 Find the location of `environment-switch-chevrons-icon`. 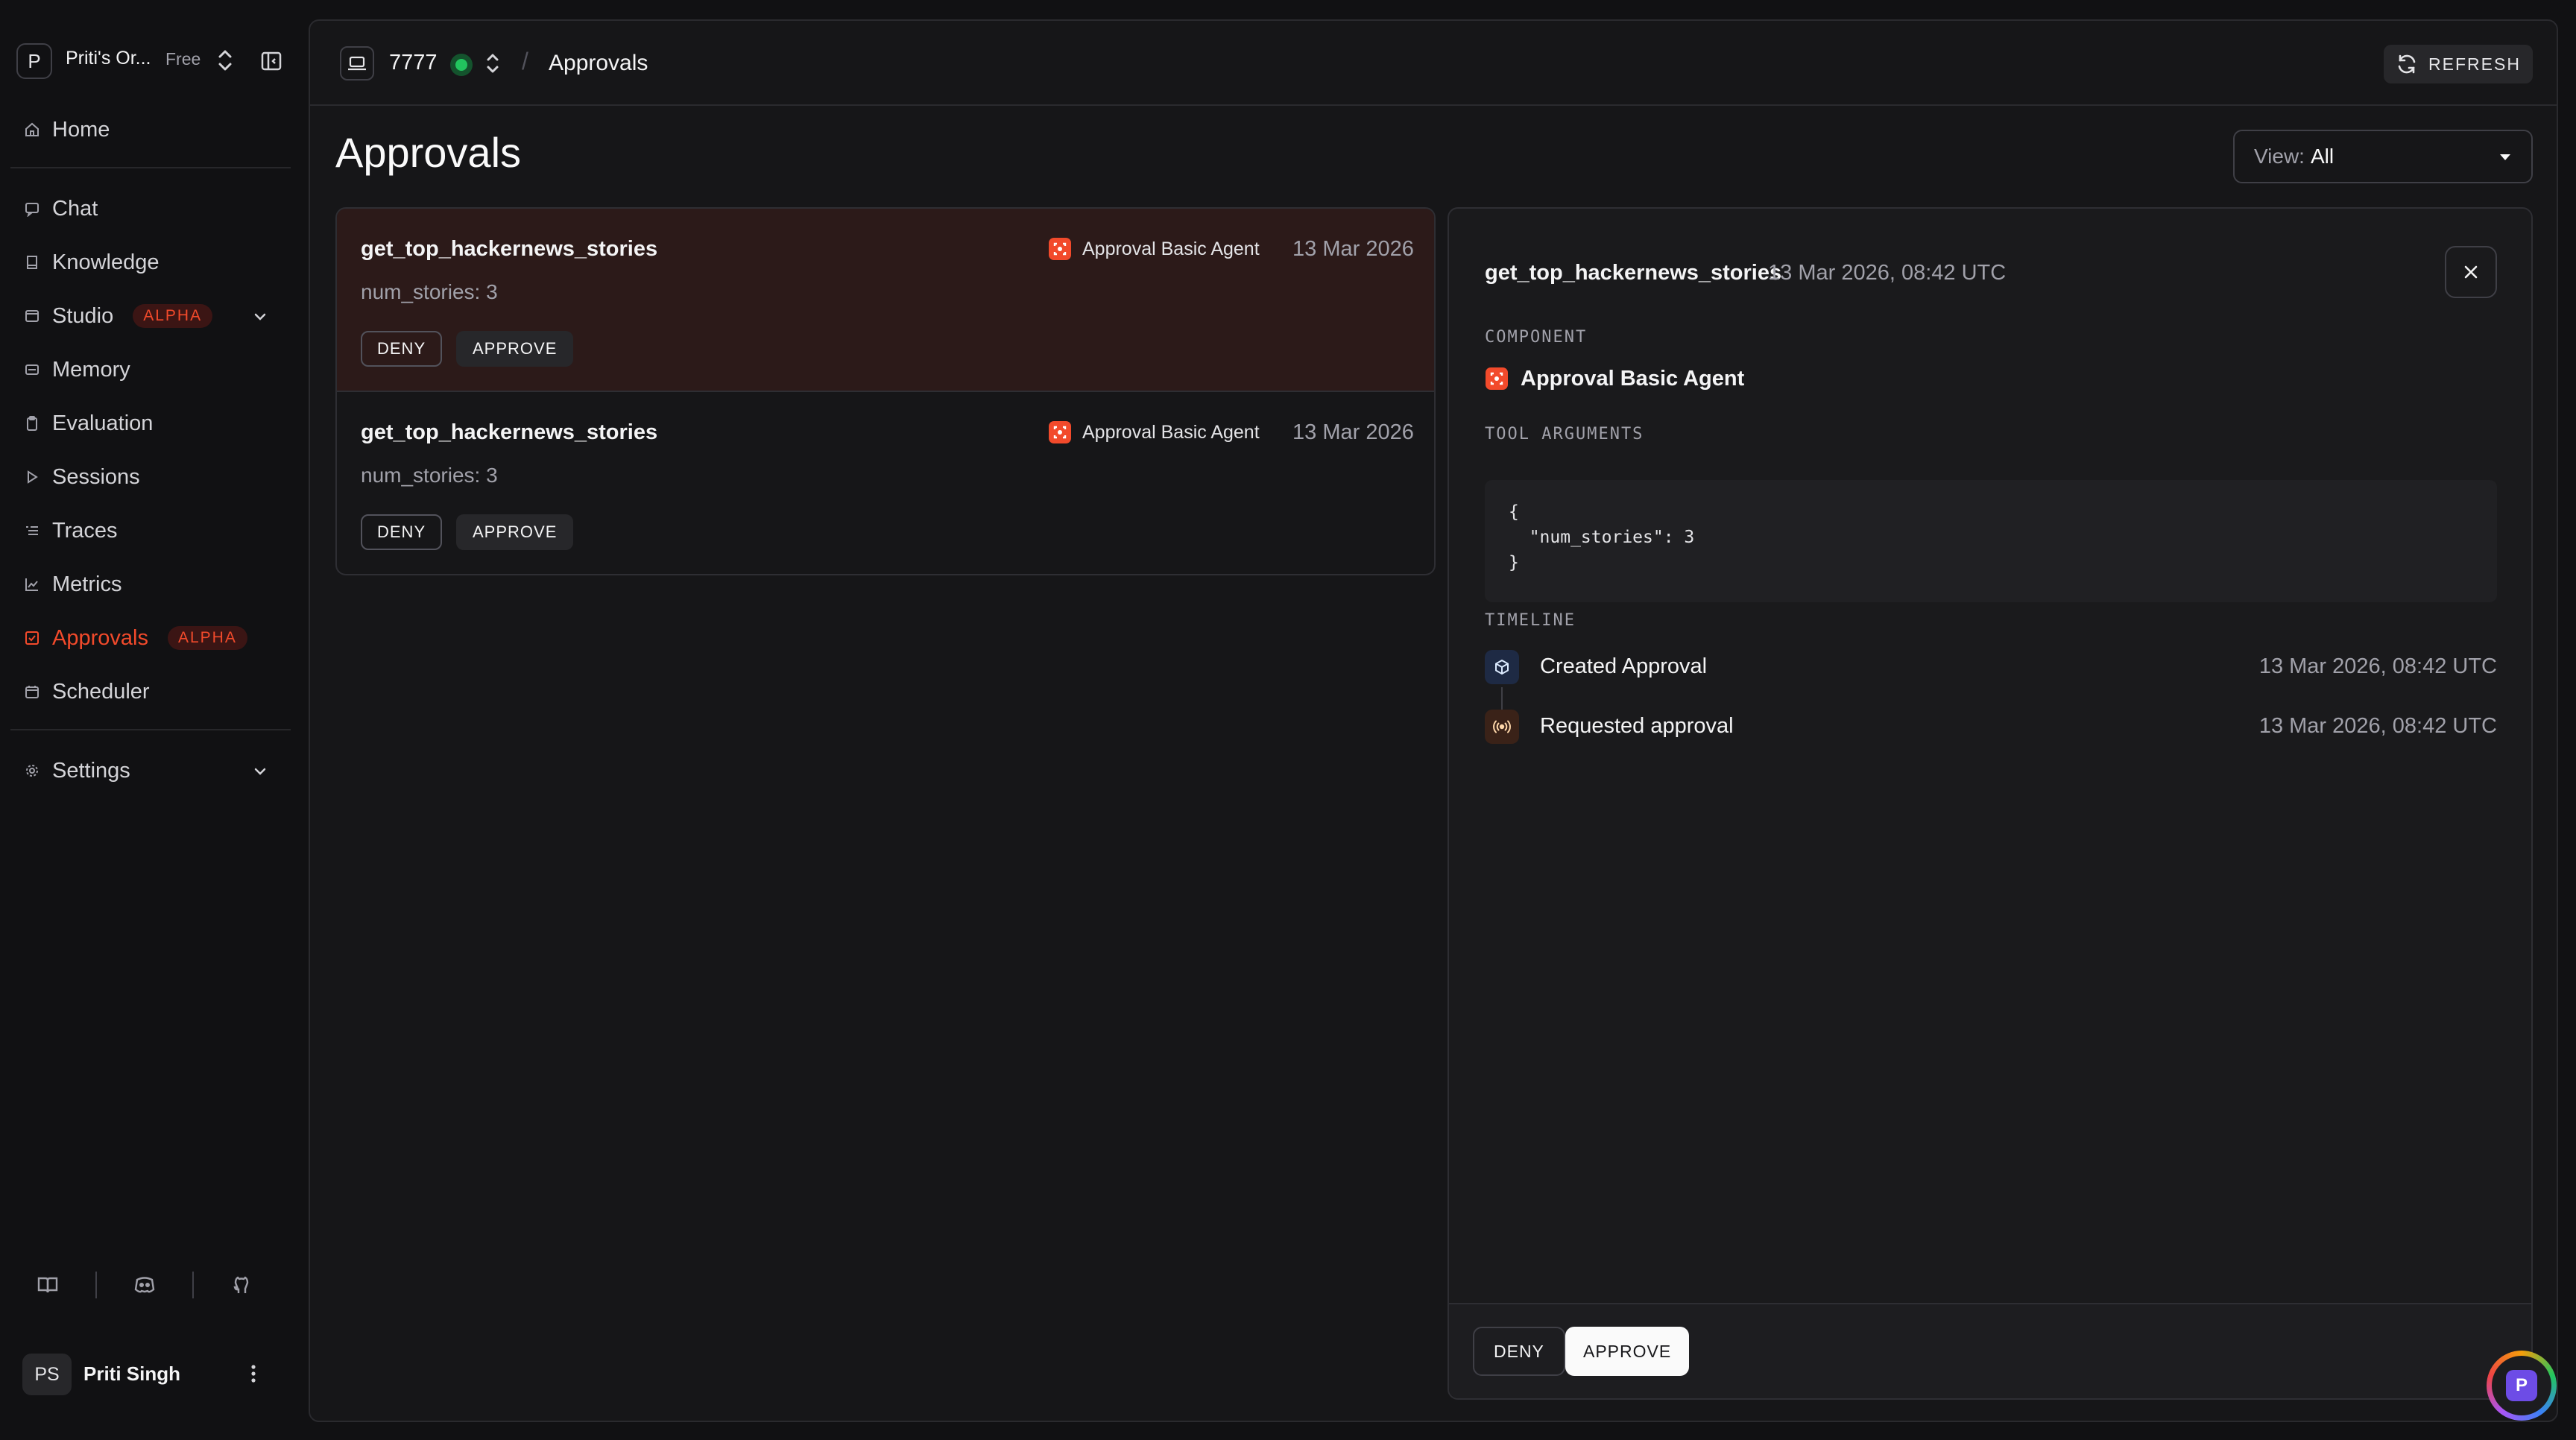

environment-switch-chevrons-icon is located at coordinates (493, 63).